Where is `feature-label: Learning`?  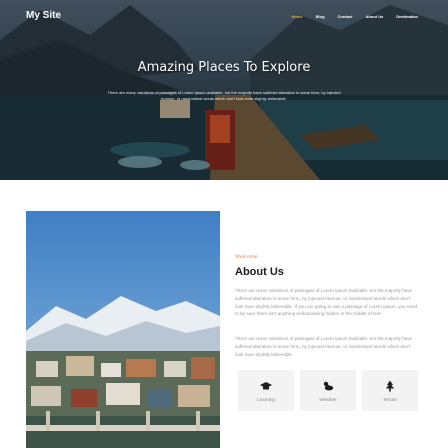
feature-label: Learning is located at coordinates (266, 399).